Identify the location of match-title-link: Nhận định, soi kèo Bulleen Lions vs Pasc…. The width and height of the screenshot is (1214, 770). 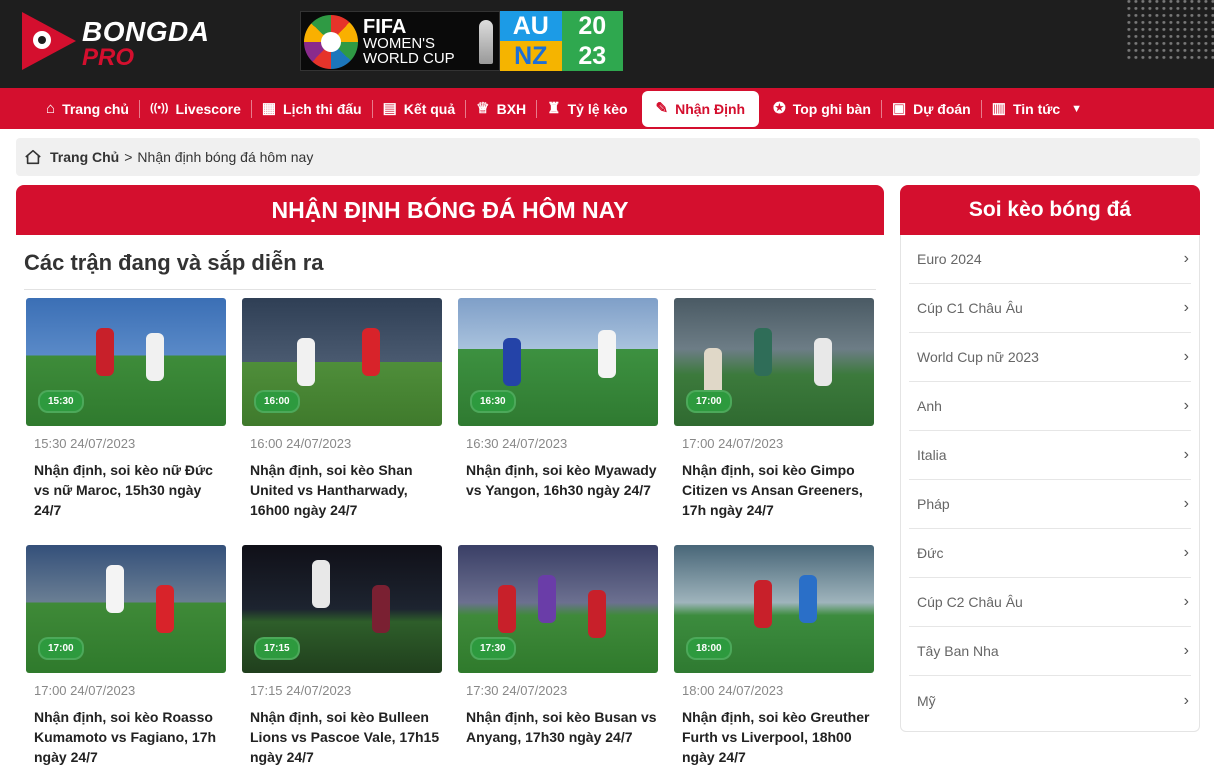
(342, 737).